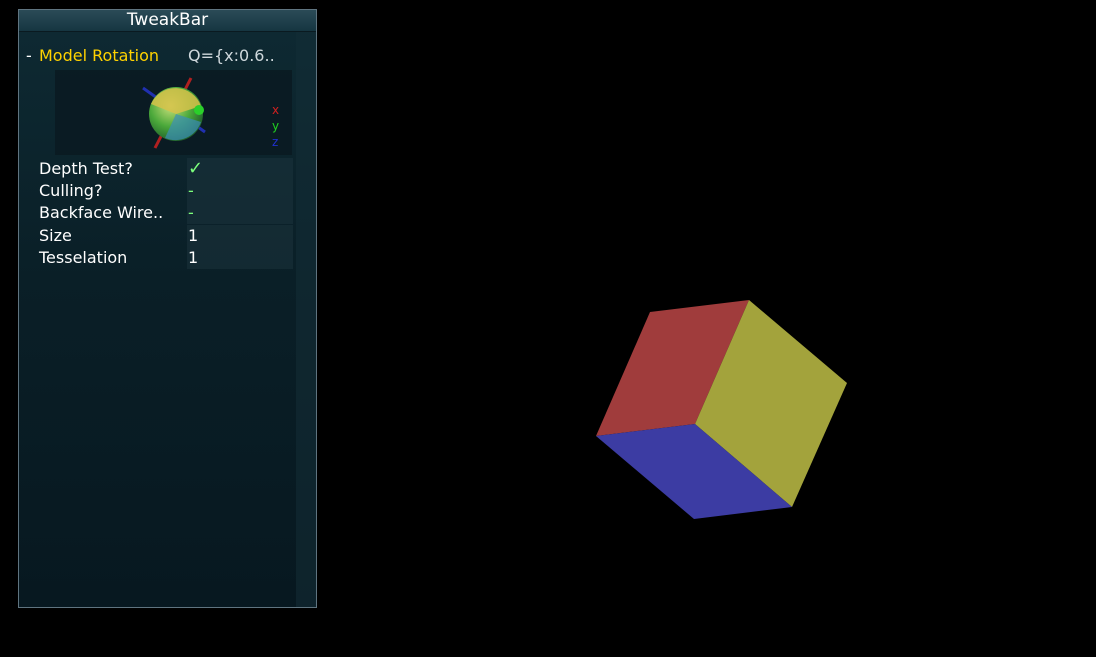 The image size is (1096, 657). What do you see at coordinates (240, 191) in the screenshot?
I see `culling-checkbox: -` at bounding box center [240, 191].